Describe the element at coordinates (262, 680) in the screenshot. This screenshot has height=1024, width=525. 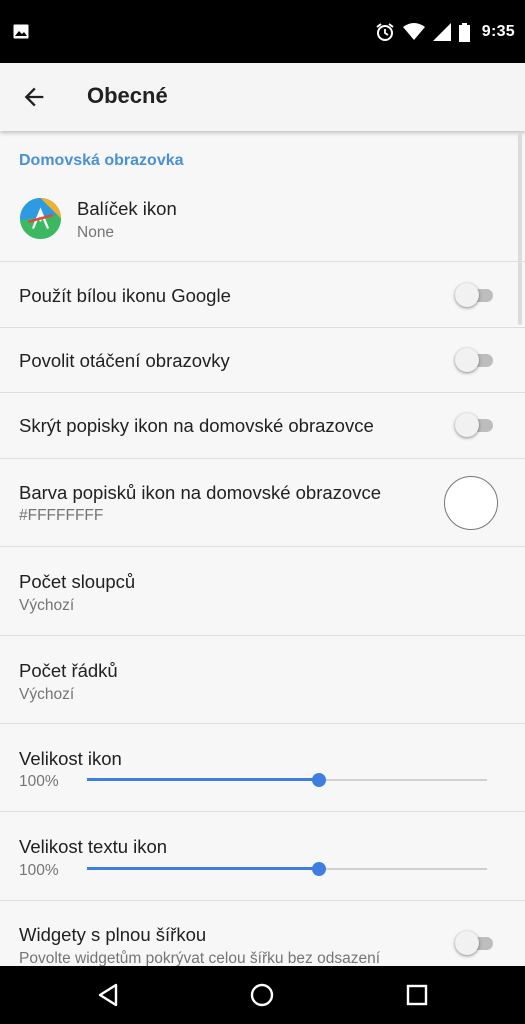
I see `setting-rows: Počet řádků Výchozí` at that location.